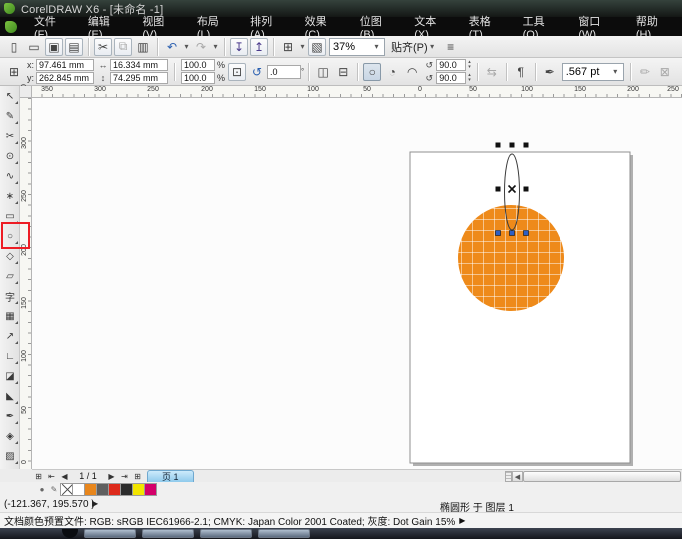  What do you see at coordinates (10, 356) in the screenshot?
I see `connector-tool: ∟` at bounding box center [10, 356].